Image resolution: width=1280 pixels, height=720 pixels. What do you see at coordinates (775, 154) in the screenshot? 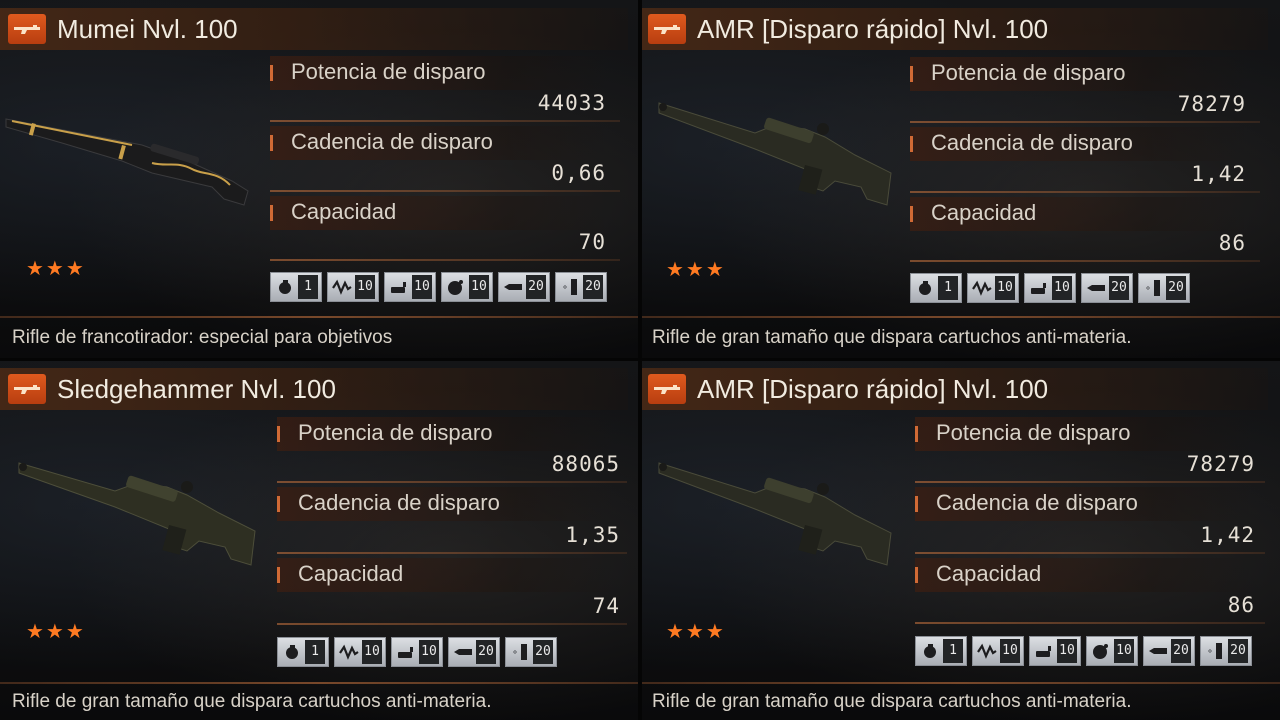
I see `amr-rifle-image` at bounding box center [775, 154].